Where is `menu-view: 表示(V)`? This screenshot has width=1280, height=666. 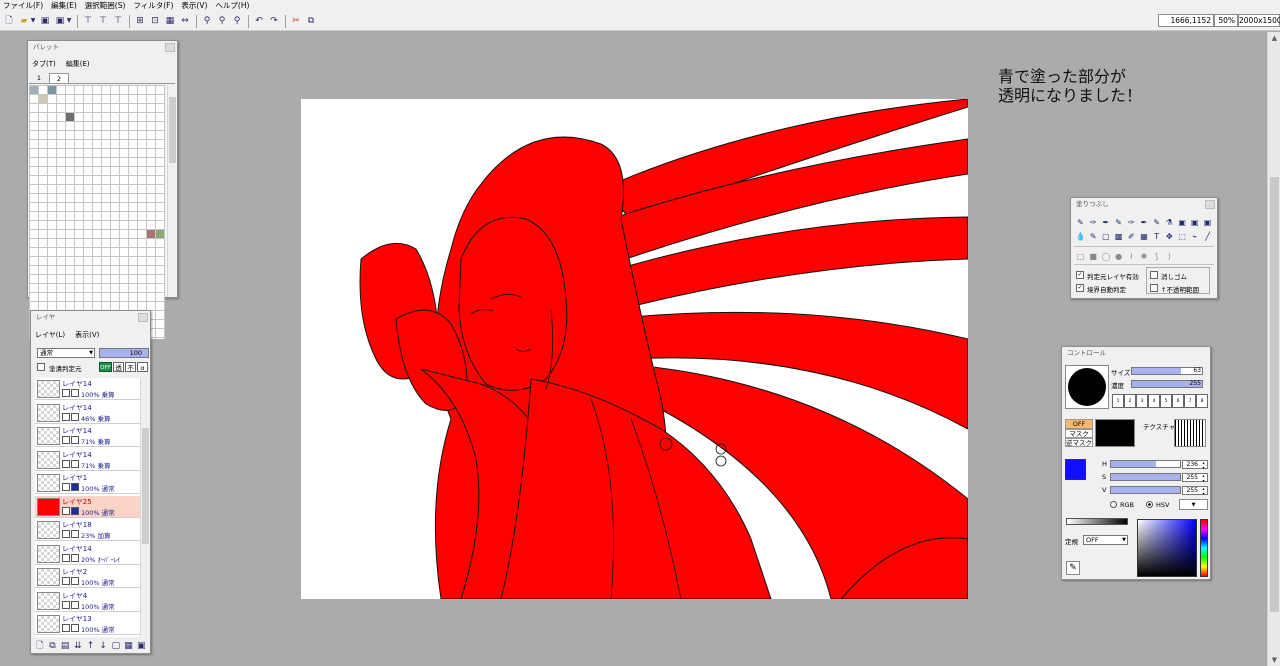 menu-view: 表示(V) is located at coordinates (194, 6).